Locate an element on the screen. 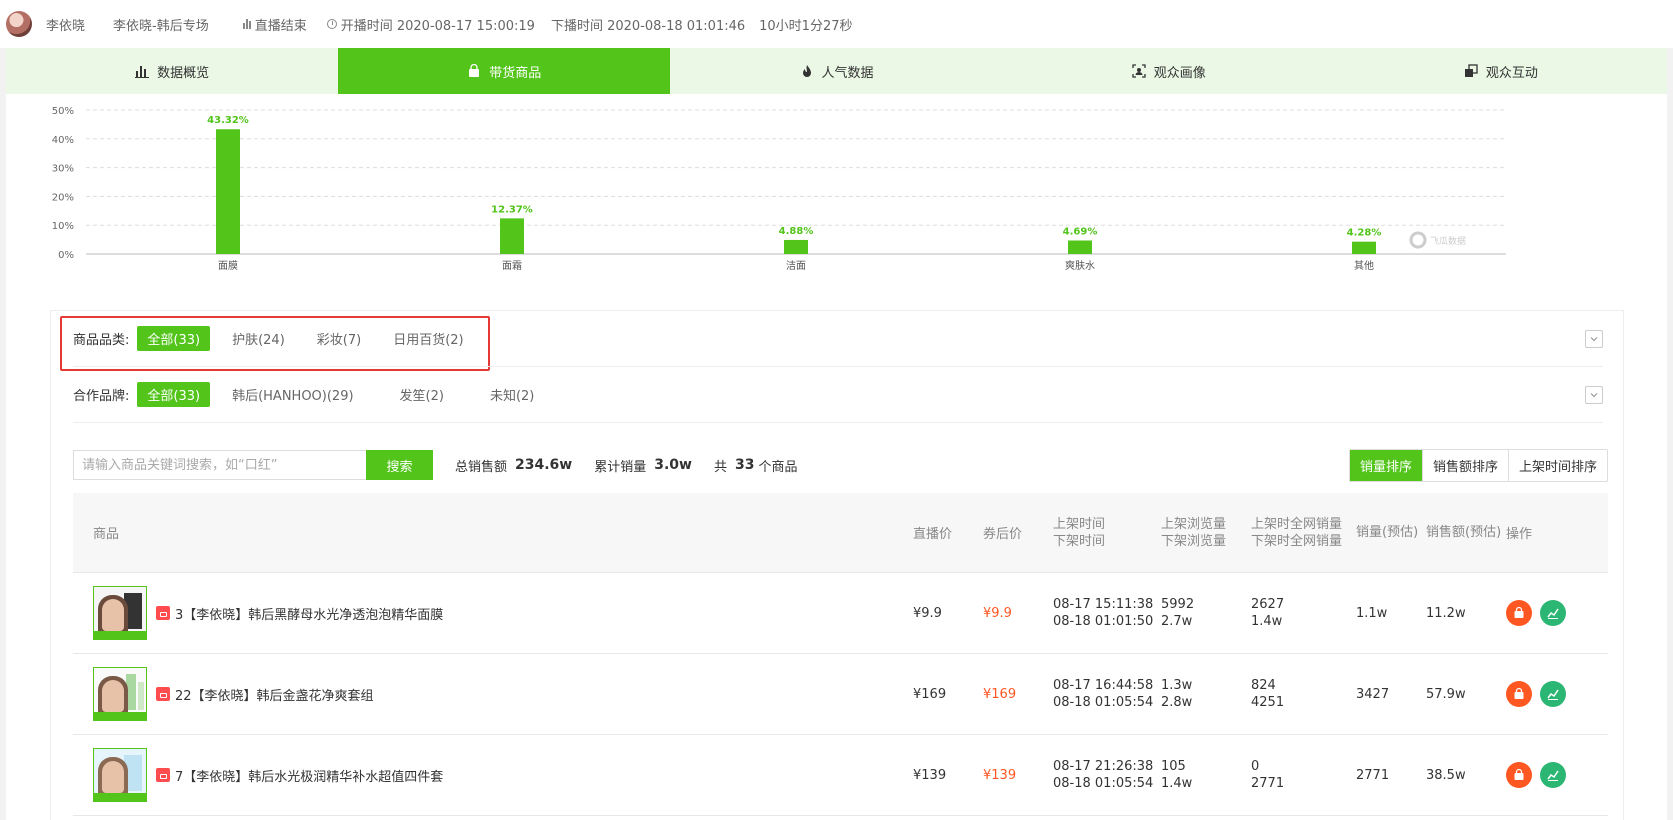 This screenshot has width=1673, height=820. interaction-icon is located at coordinates (1471, 70).